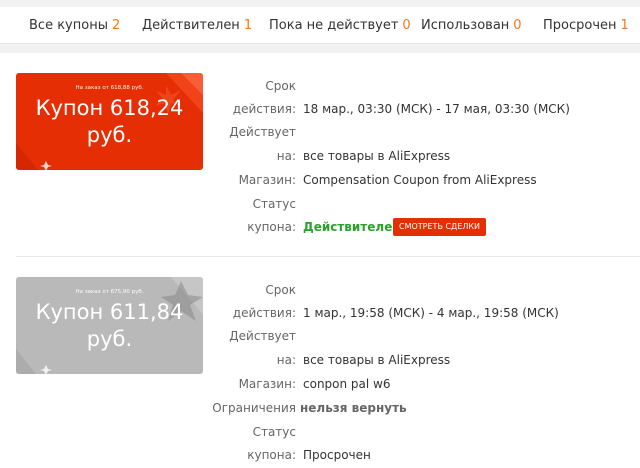  Describe the element at coordinates (465, 25) in the screenshot. I see `tab-used-label: Использован` at that location.